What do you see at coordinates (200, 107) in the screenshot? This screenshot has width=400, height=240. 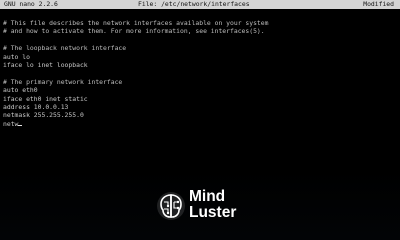 I see `config-line: address 10.0.0.13` at bounding box center [200, 107].